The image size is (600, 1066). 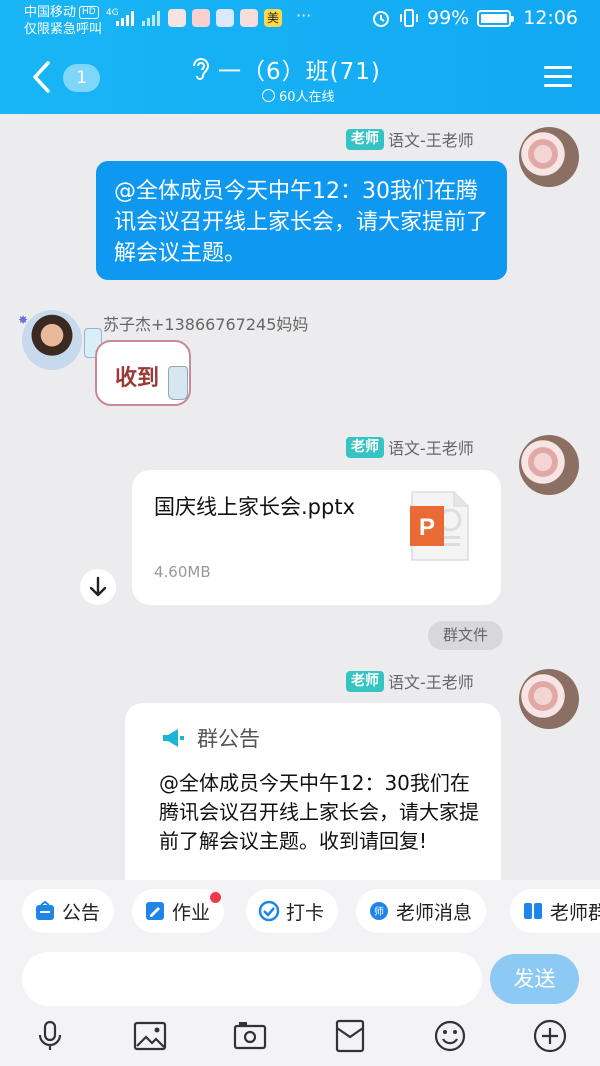 What do you see at coordinates (177, 18) in the screenshot?
I see `book-icon` at bounding box center [177, 18].